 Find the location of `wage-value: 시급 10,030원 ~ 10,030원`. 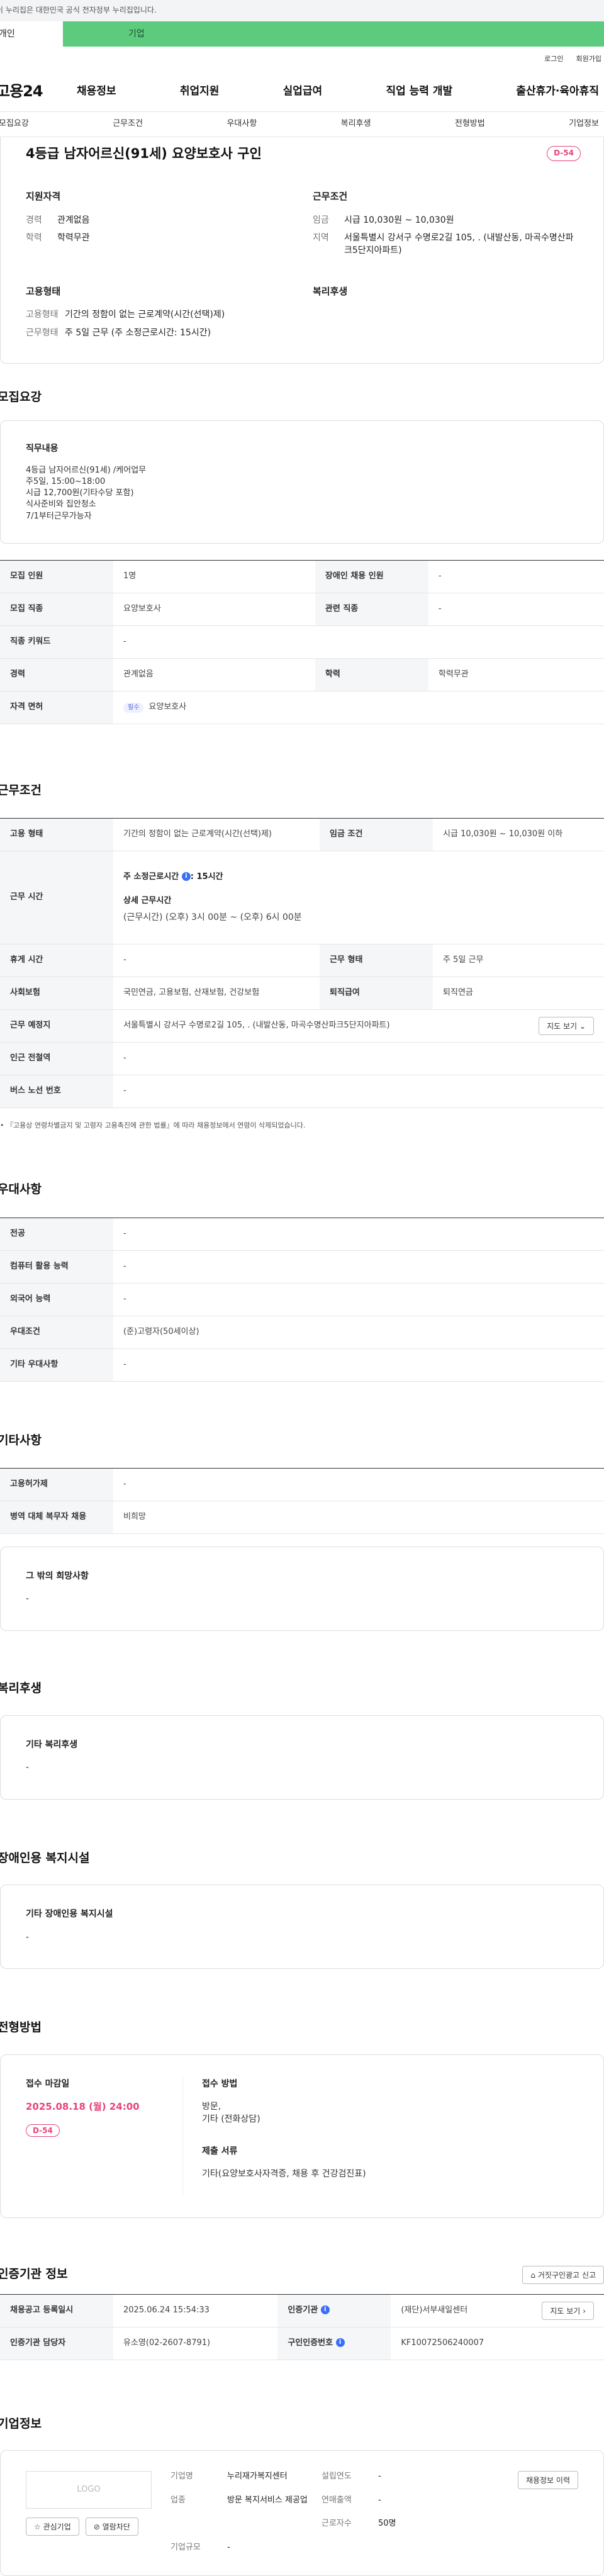

wage-value: 시급 10,030원 ~ 10,030원 is located at coordinates (399, 220).